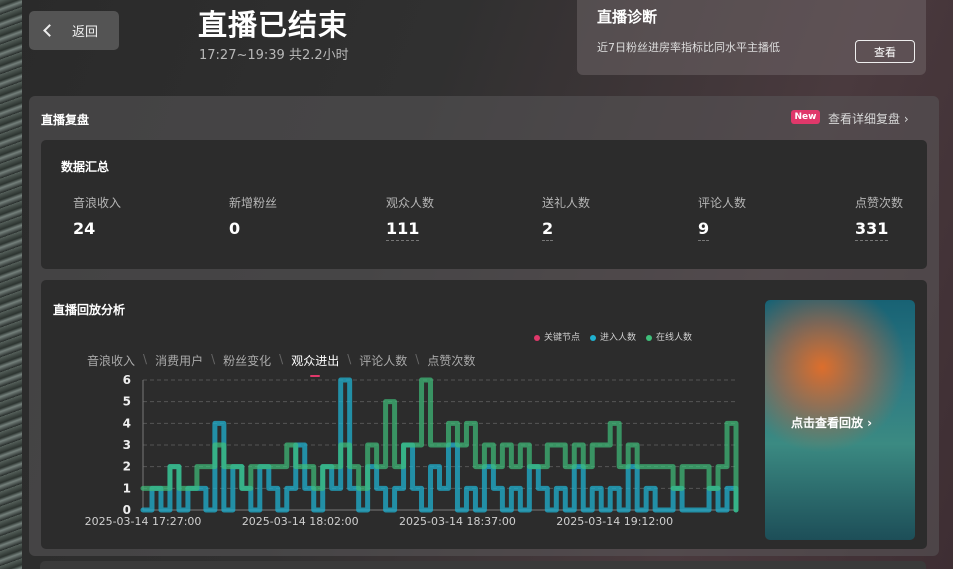  What do you see at coordinates (65, 120) in the screenshot?
I see `review-title: 直播复盘` at bounding box center [65, 120].